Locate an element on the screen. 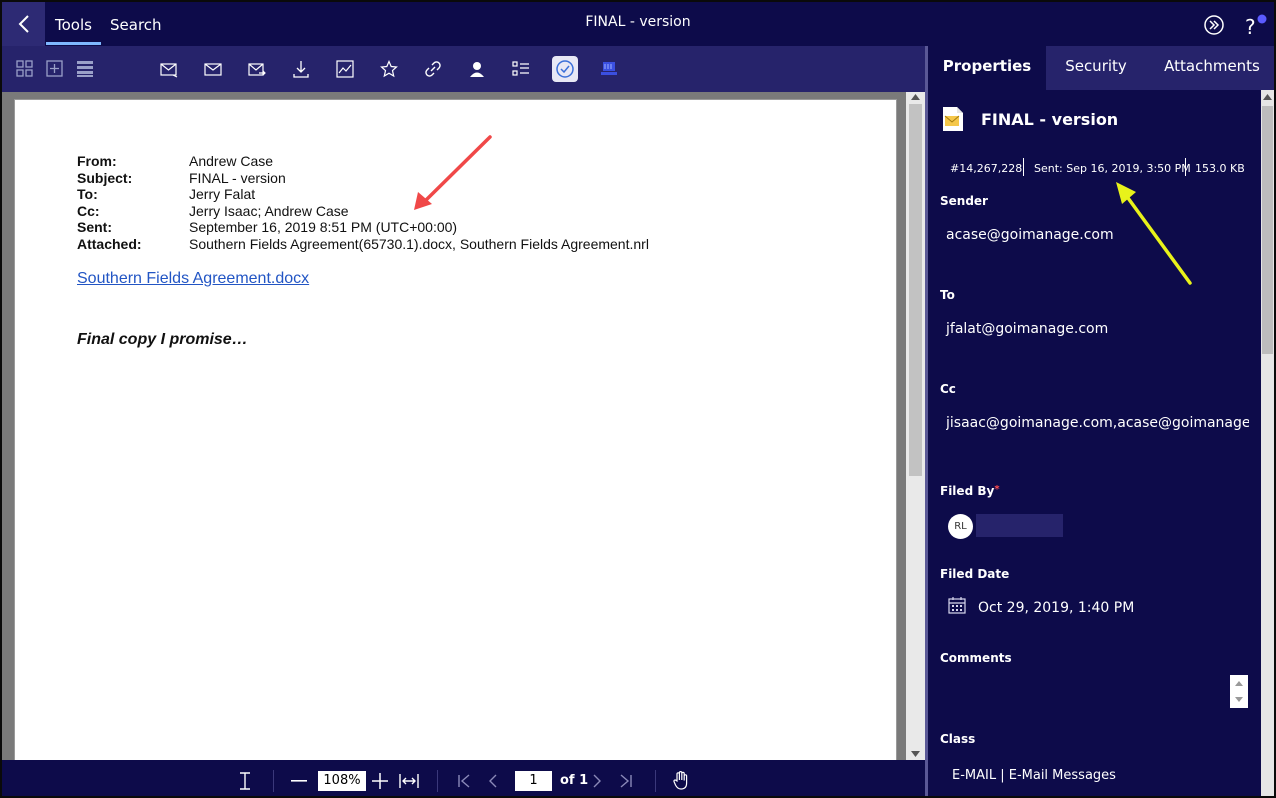 The image size is (1276, 798). calendar-icon is located at coordinates (957, 605).